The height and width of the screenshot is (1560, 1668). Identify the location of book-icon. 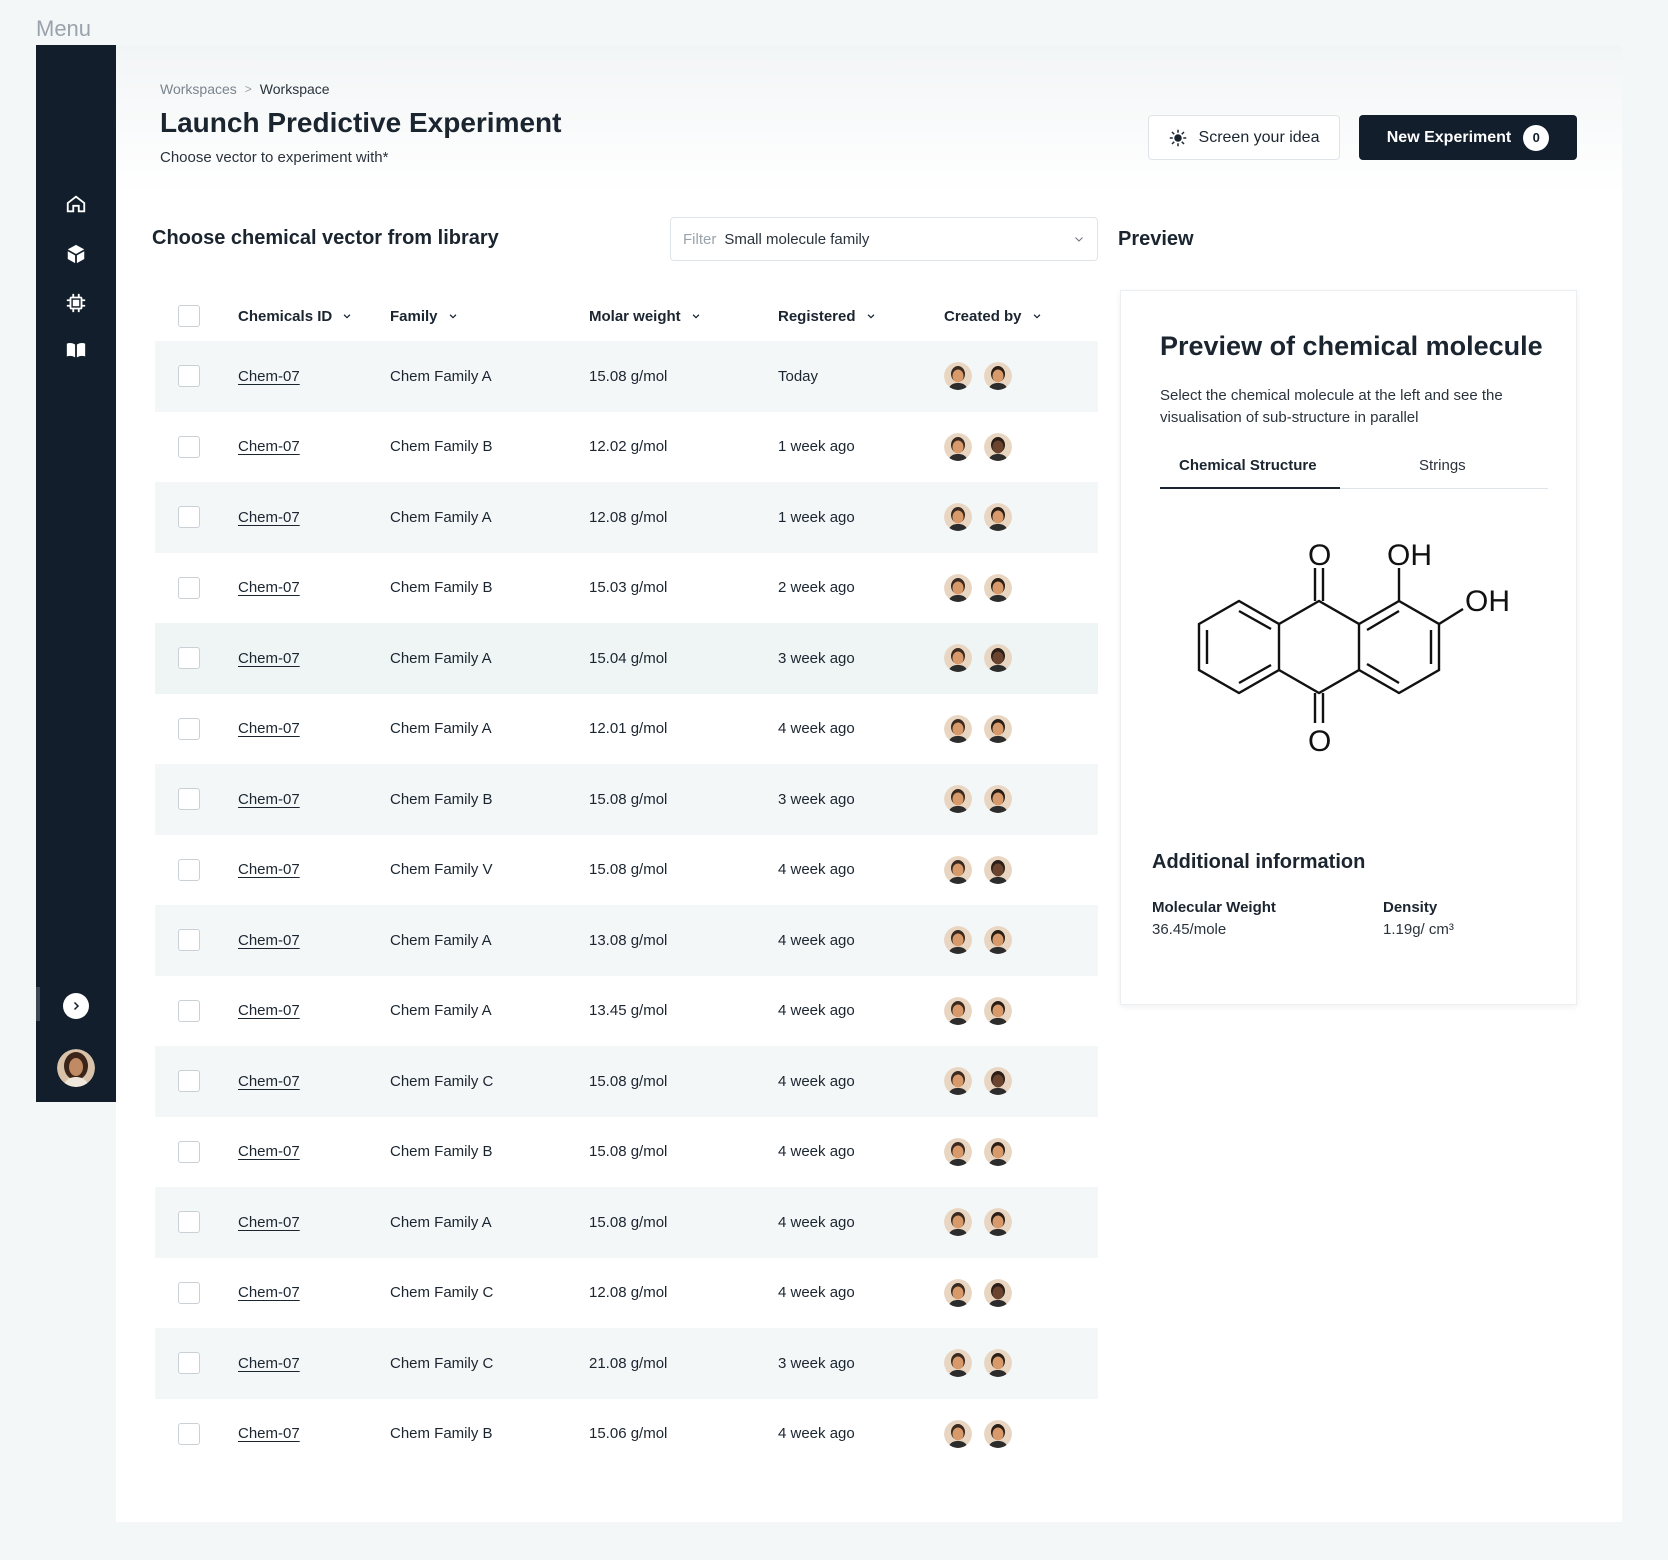
(76, 350).